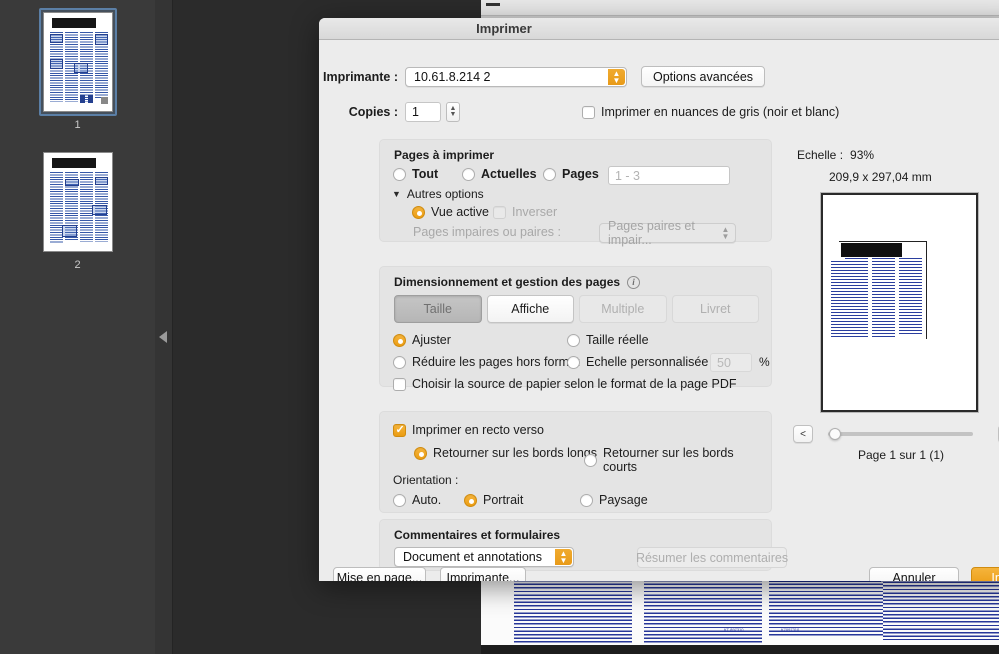 This screenshot has height=654, width=999. I want to click on previous-page-button: <, so click(803, 434).